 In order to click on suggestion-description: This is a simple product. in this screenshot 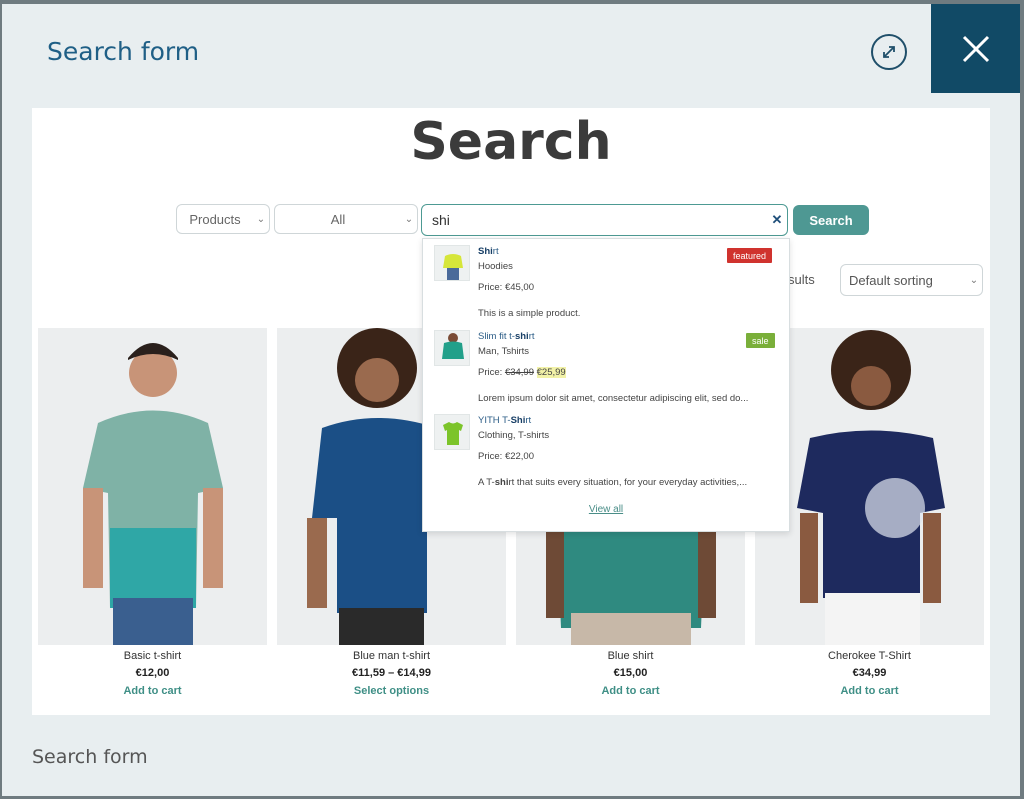, I will do `click(529, 313)`.